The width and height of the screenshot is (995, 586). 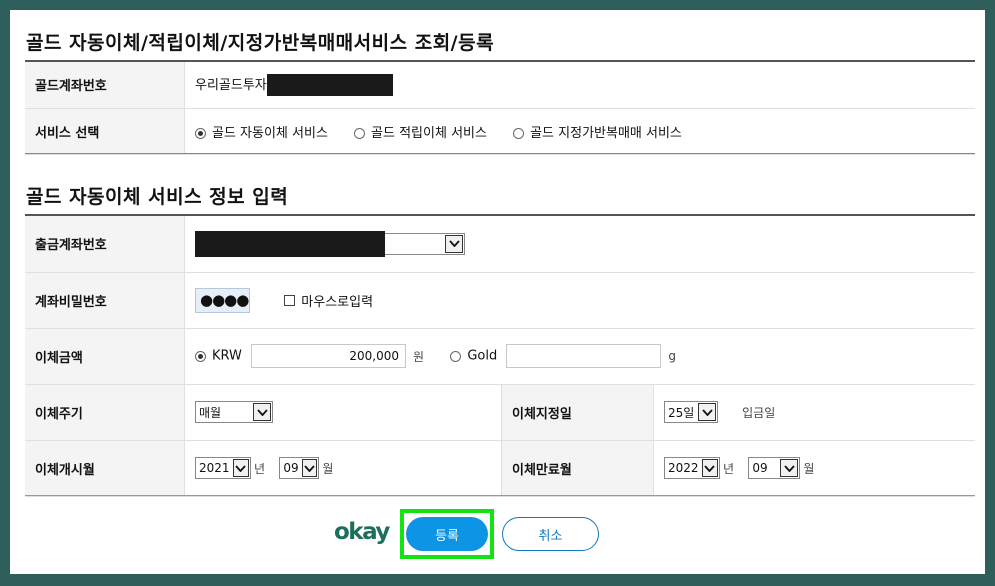 What do you see at coordinates (579, 300) in the screenshot?
I see `password-cell: ●●●● 마우스로입력` at bounding box center [579, 300].